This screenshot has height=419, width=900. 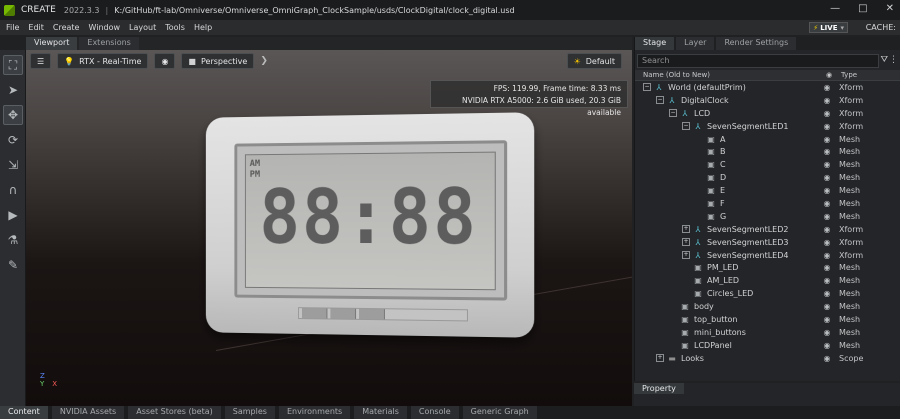 What do you see at coordinates (103, 61) in the screenshot?
I see `render-mode-button: 💡 RTX - Real-Time` at bounding box center [103, 61].